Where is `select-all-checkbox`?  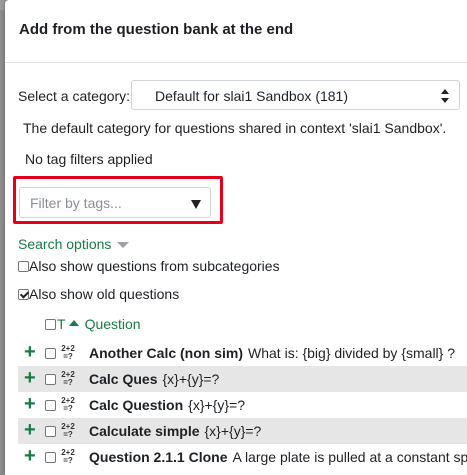 select-all-checkbox is located at coordinates (50, 324).